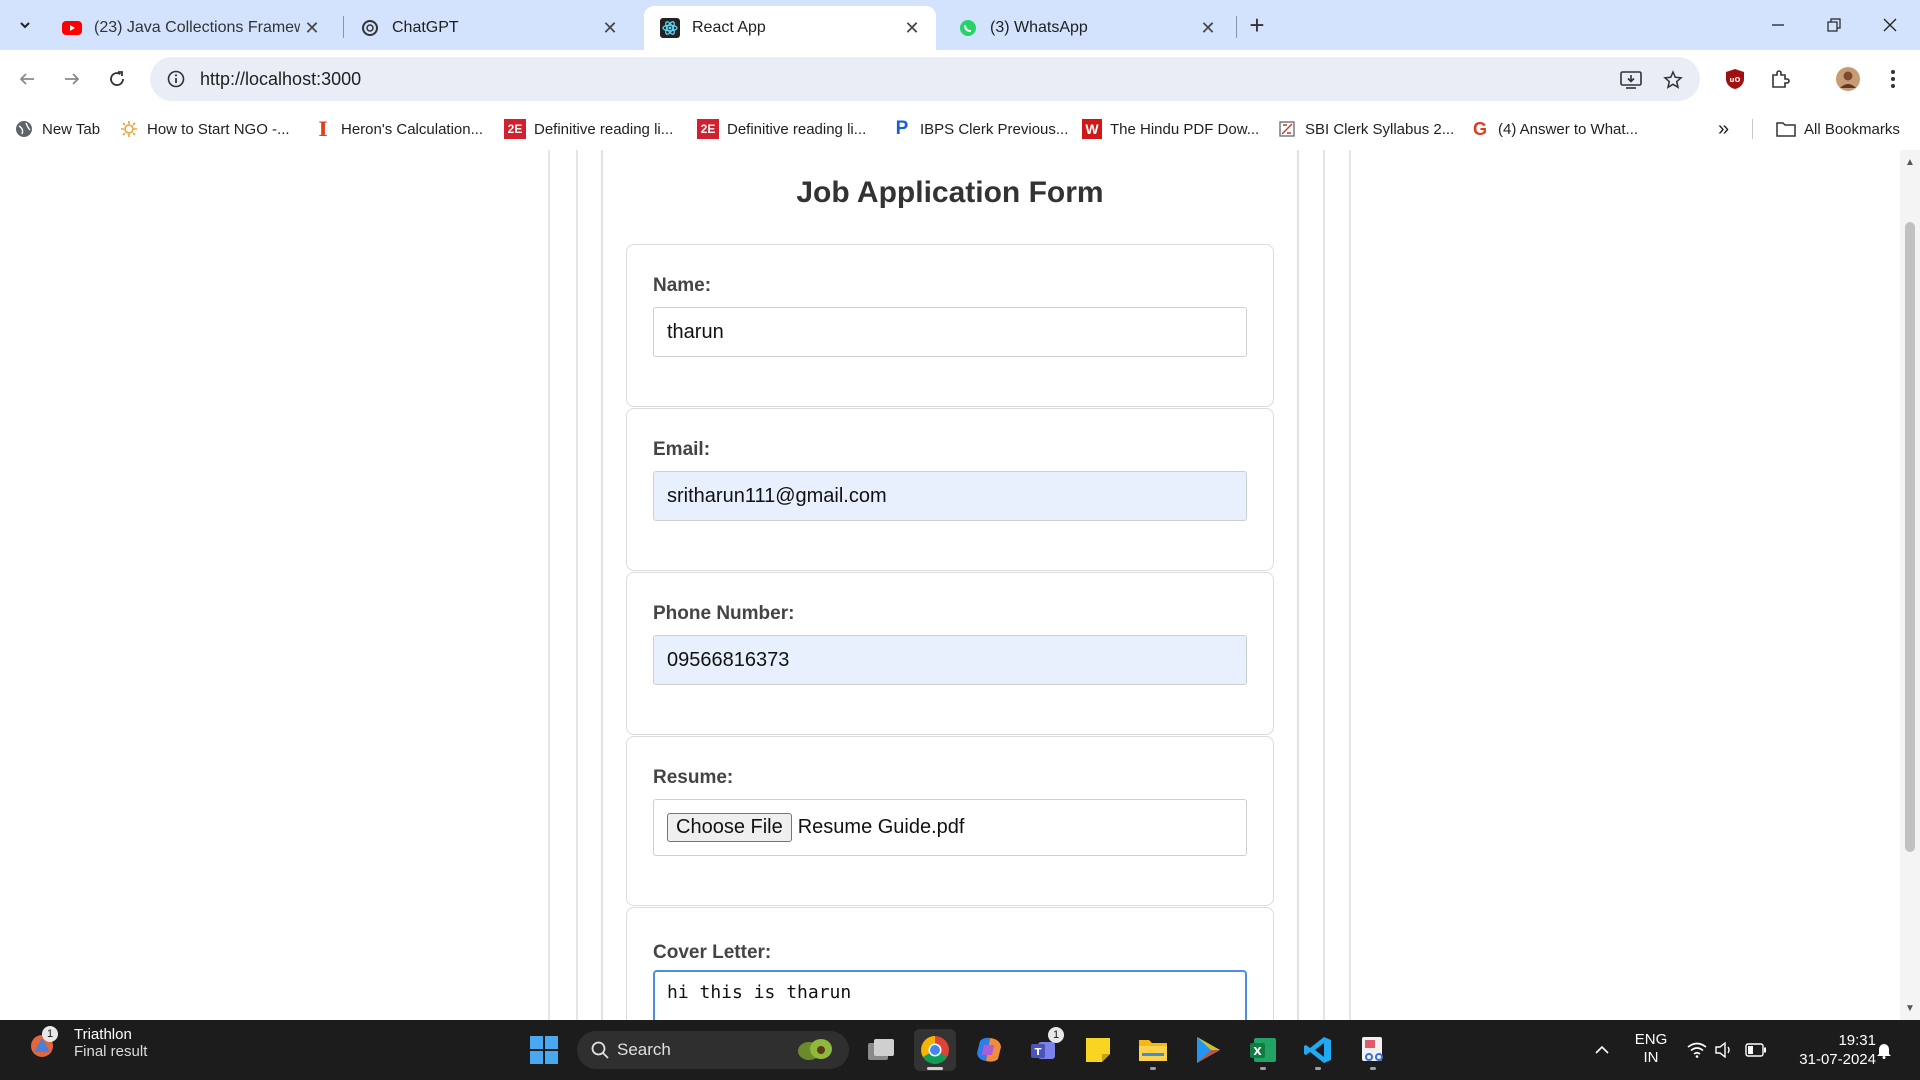 Image resolution: width=1920 pixels, height=1080 pixels. What do you see at coordinates (1098, 1050) in the screenshot?
I see `sticky-notes-taskbar-app` at bounding box center [1098, 1050].